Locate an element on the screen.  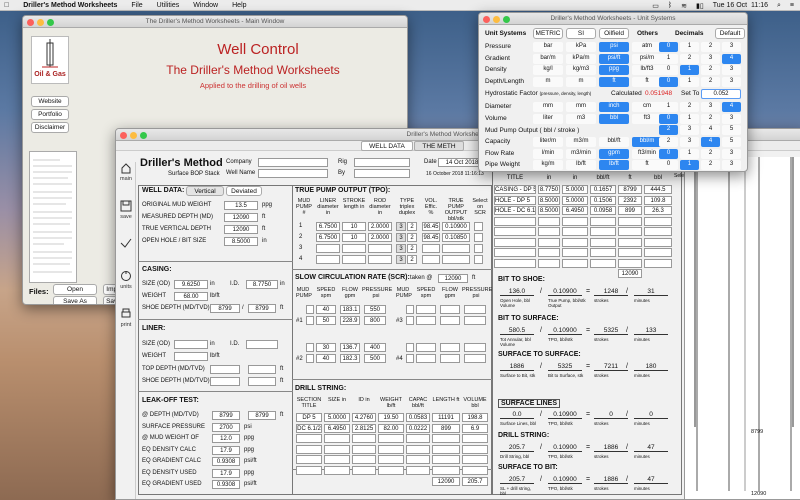
unit-option: liter is located at coordinates (548, 118).